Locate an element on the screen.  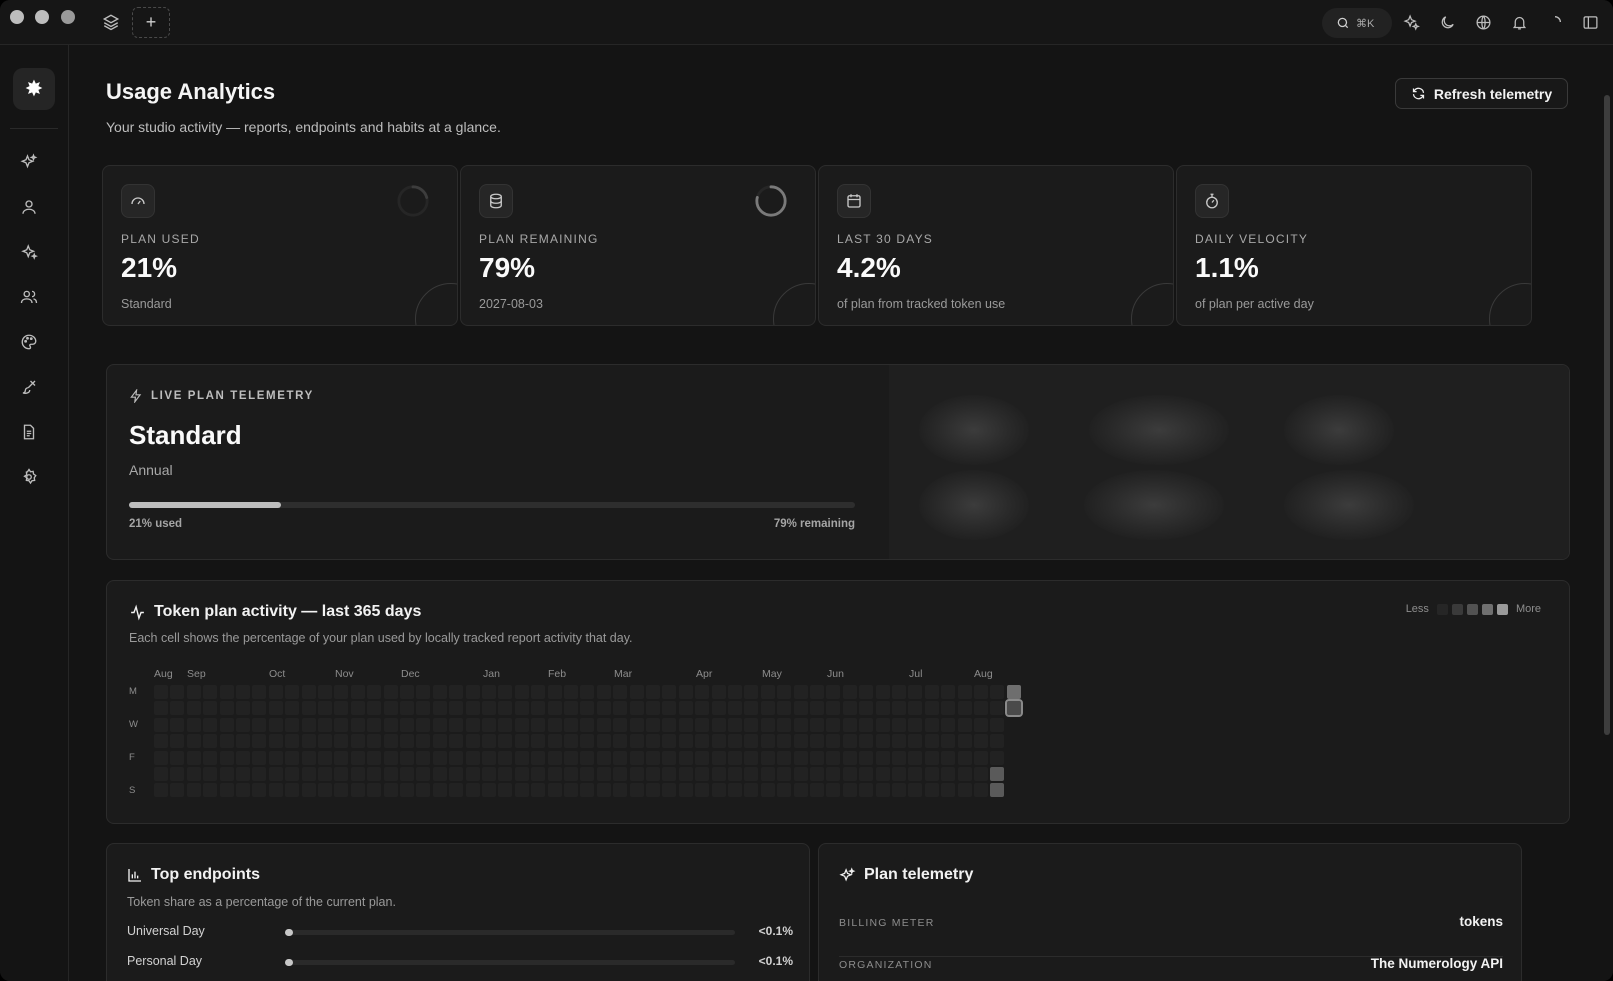
endpoint-row: Universal Day <0.1% is located at coordinates (460, 932).